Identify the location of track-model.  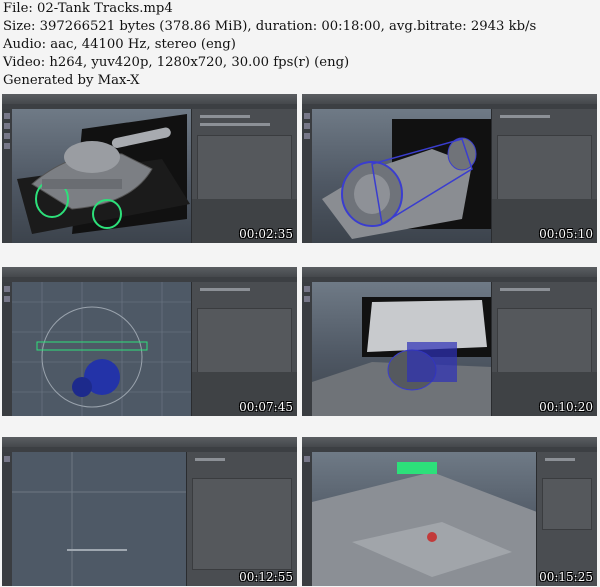
(407, 179).